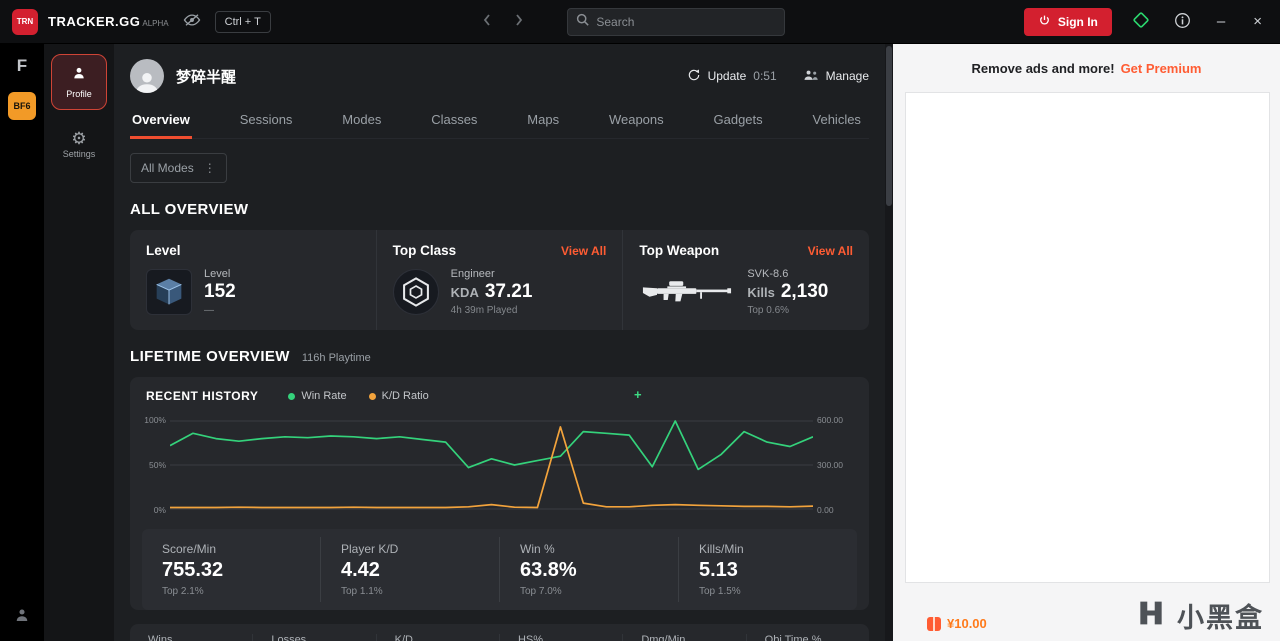 This screenshot has width=1280, height=641. I want to click on top-weapon-title: Top Weapon, so click(679, 250).